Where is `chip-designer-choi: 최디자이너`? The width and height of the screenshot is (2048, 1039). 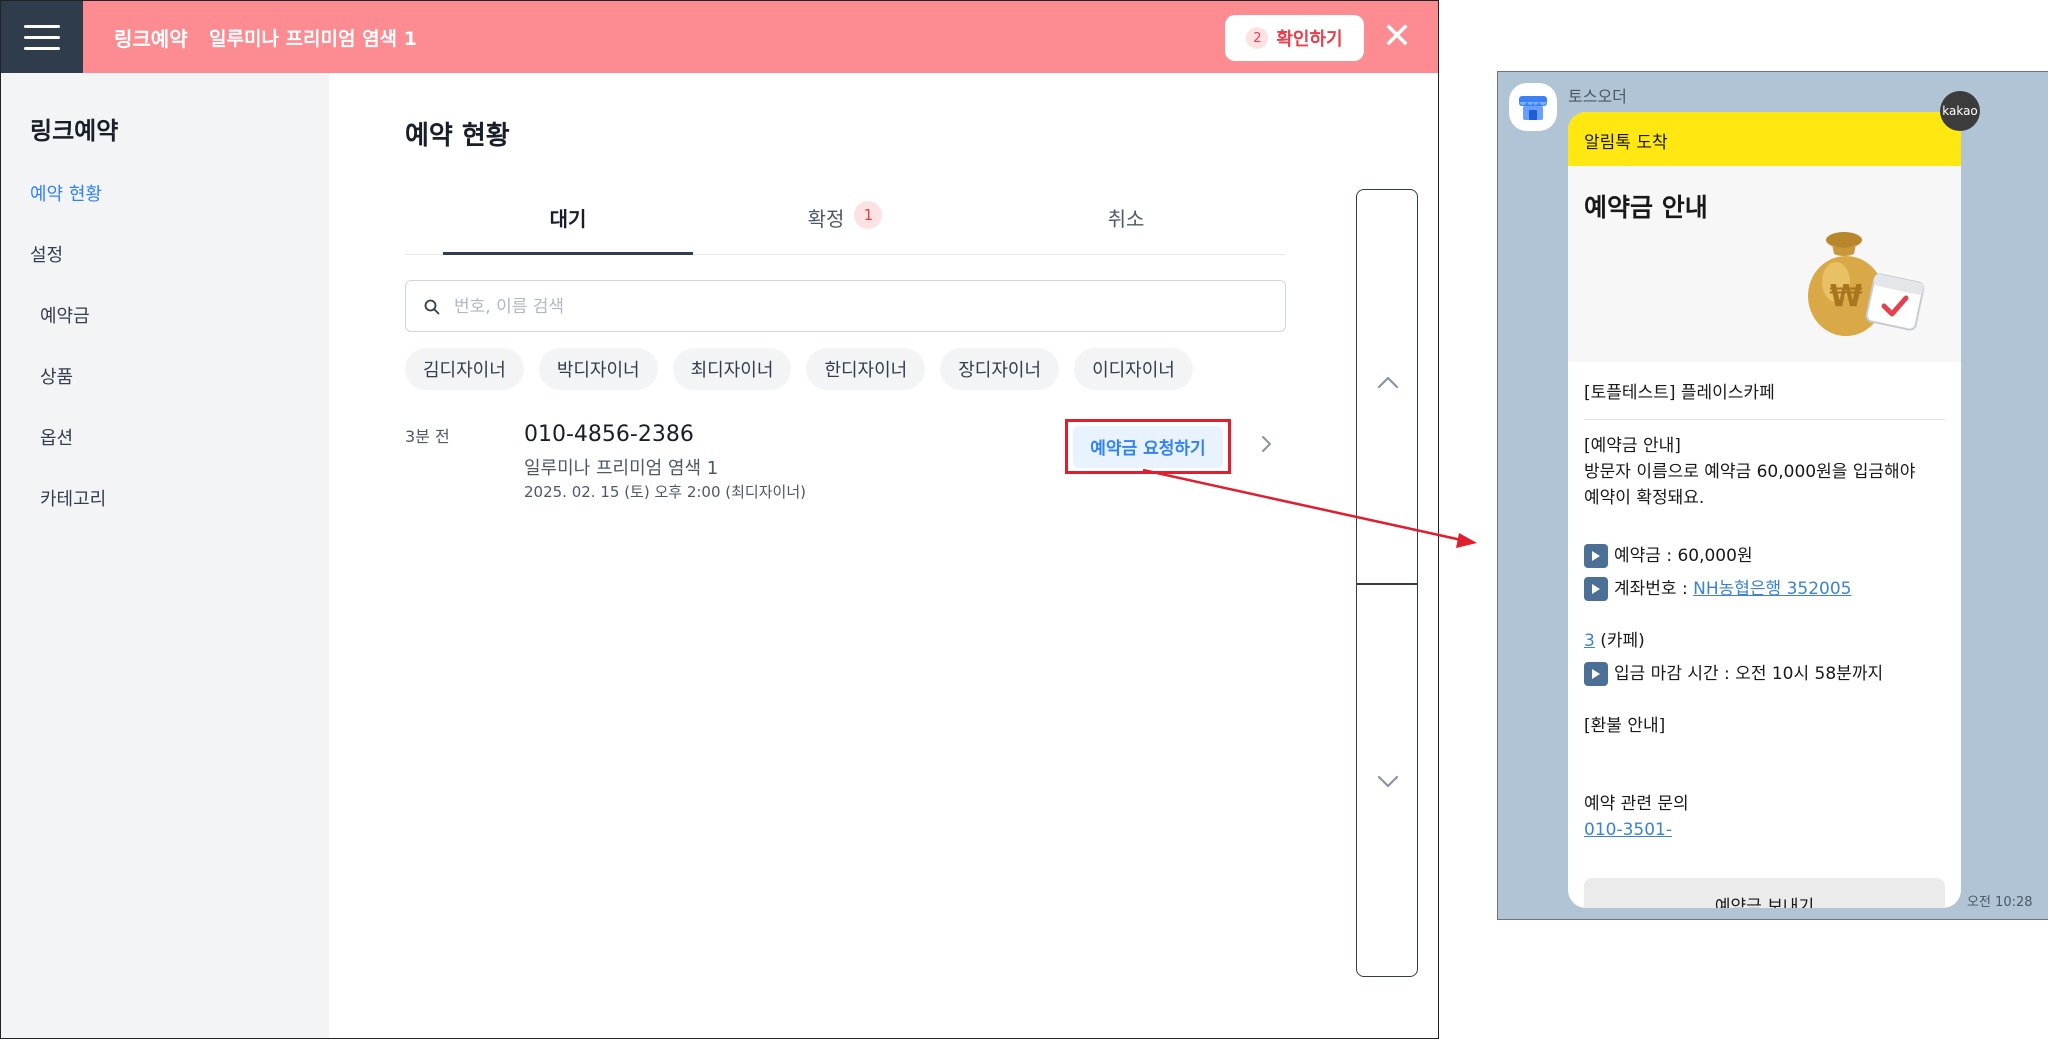 chip-designer-choi: 최디자이너 is located at coordinates (732, 369).